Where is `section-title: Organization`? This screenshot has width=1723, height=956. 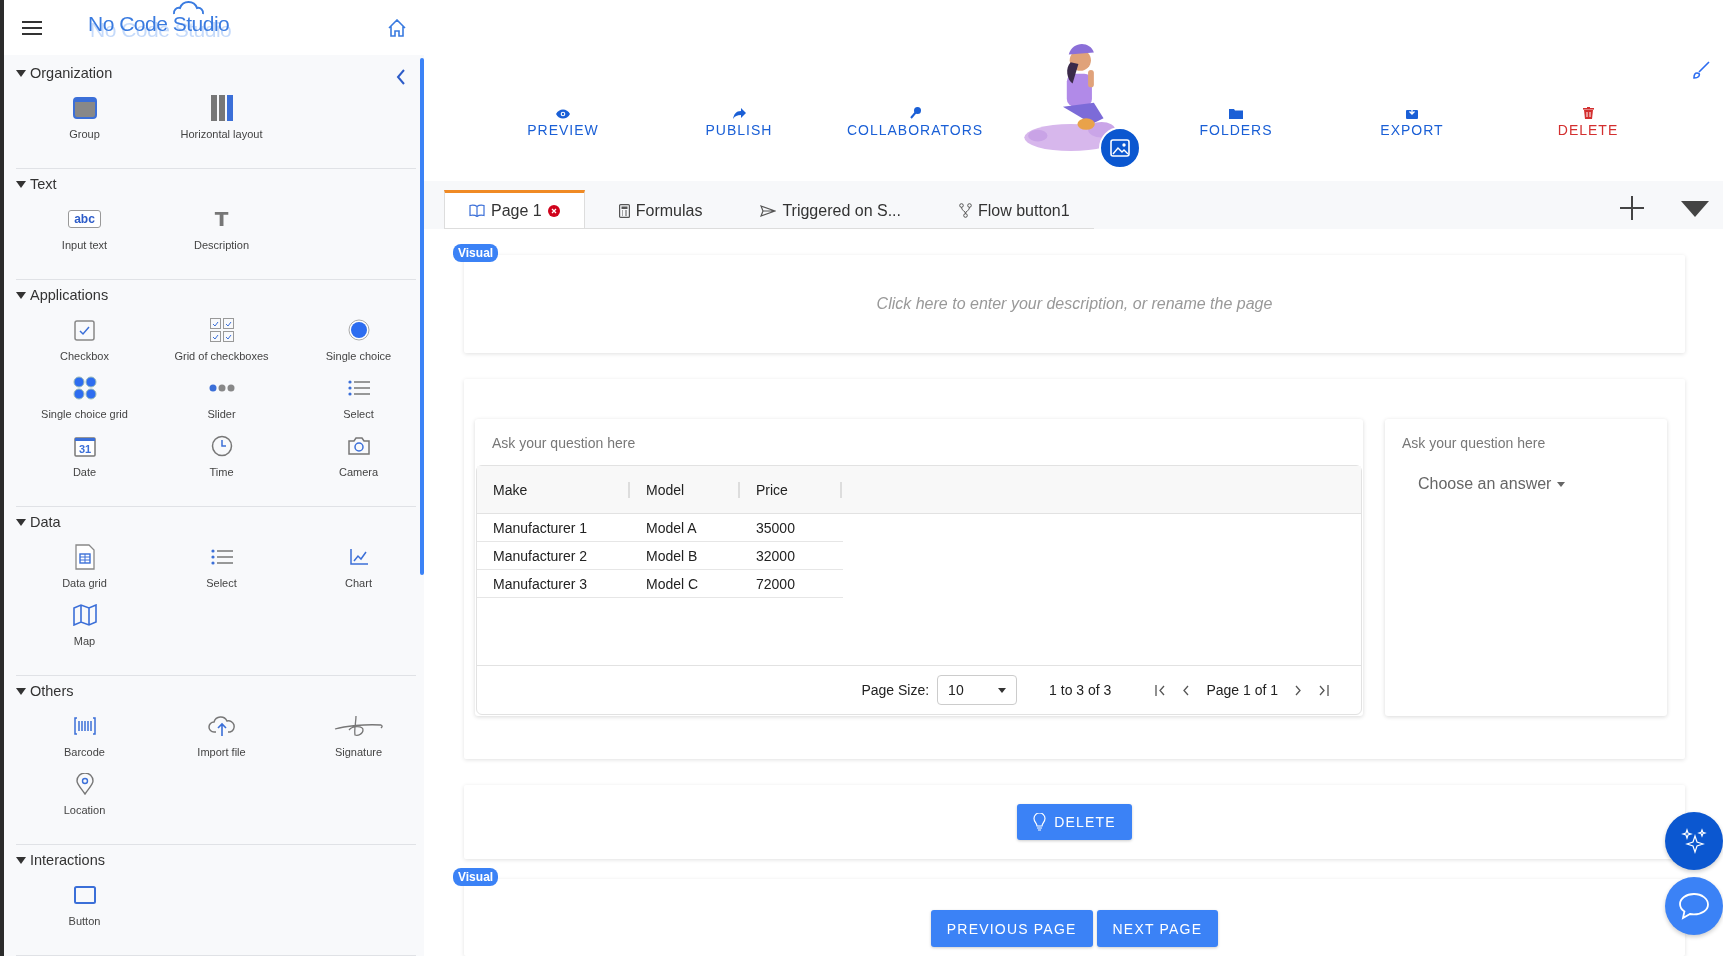
section-title: Organization is located at coordinates (71, 73).